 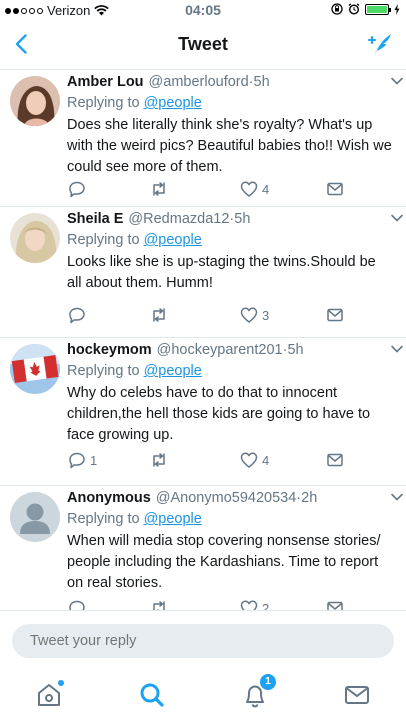 I want to click on tab-messages, so click(x=357, y=695).